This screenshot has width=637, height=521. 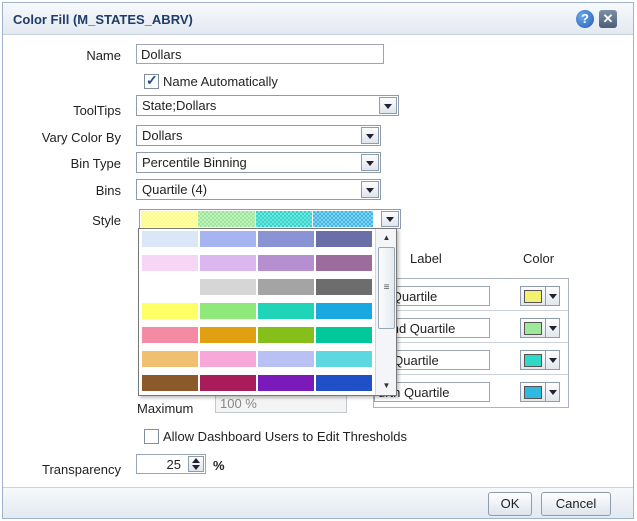 I want to click on scroll-up-icon: ▲, so click(x=386, y=238).